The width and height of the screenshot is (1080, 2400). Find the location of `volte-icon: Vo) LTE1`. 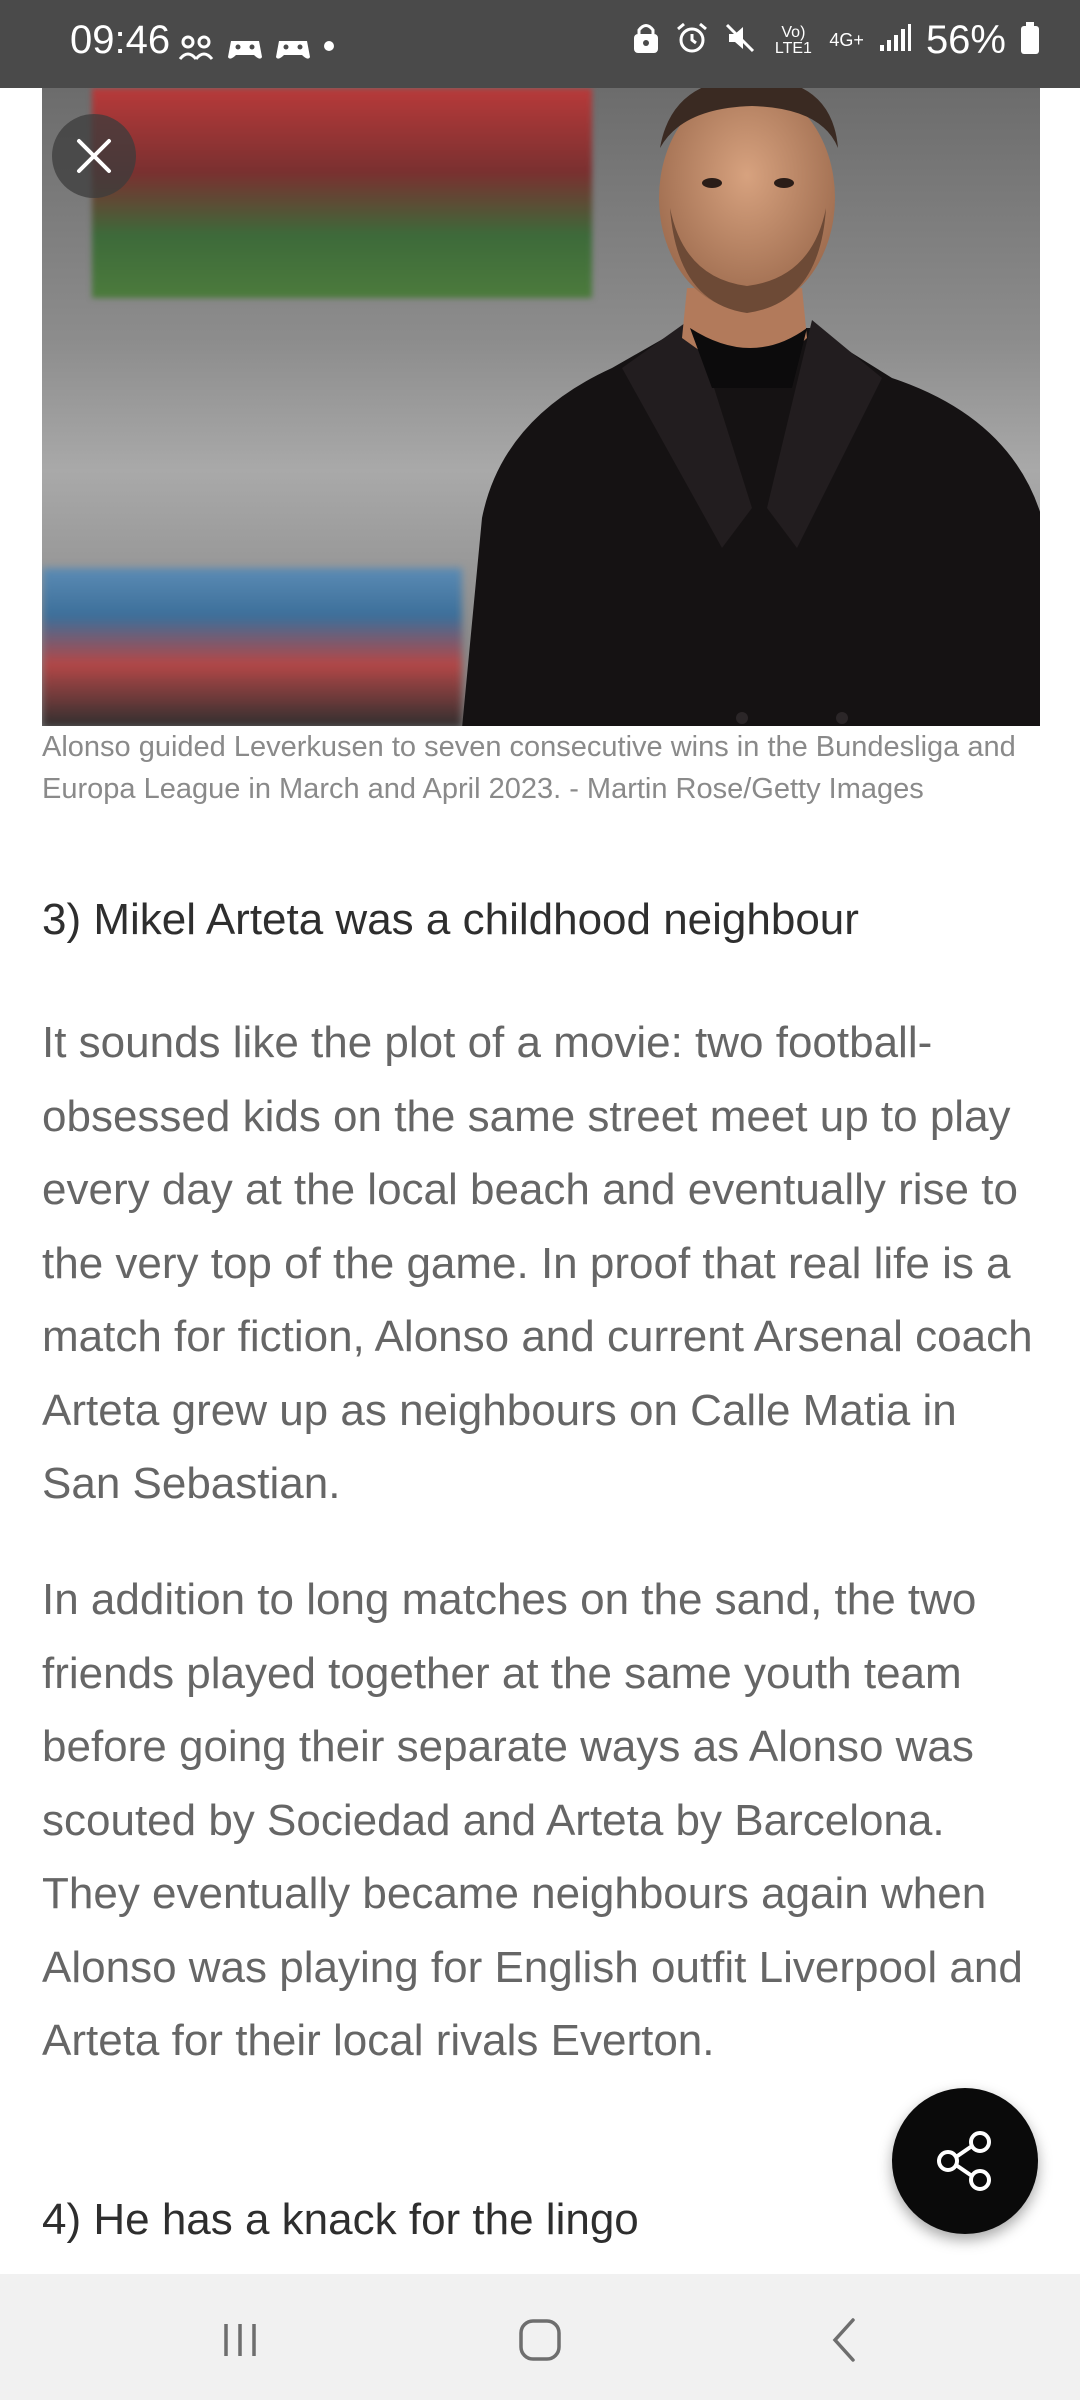

volte-icon: Vo) LTE1 is located at coordinates (793, 40).